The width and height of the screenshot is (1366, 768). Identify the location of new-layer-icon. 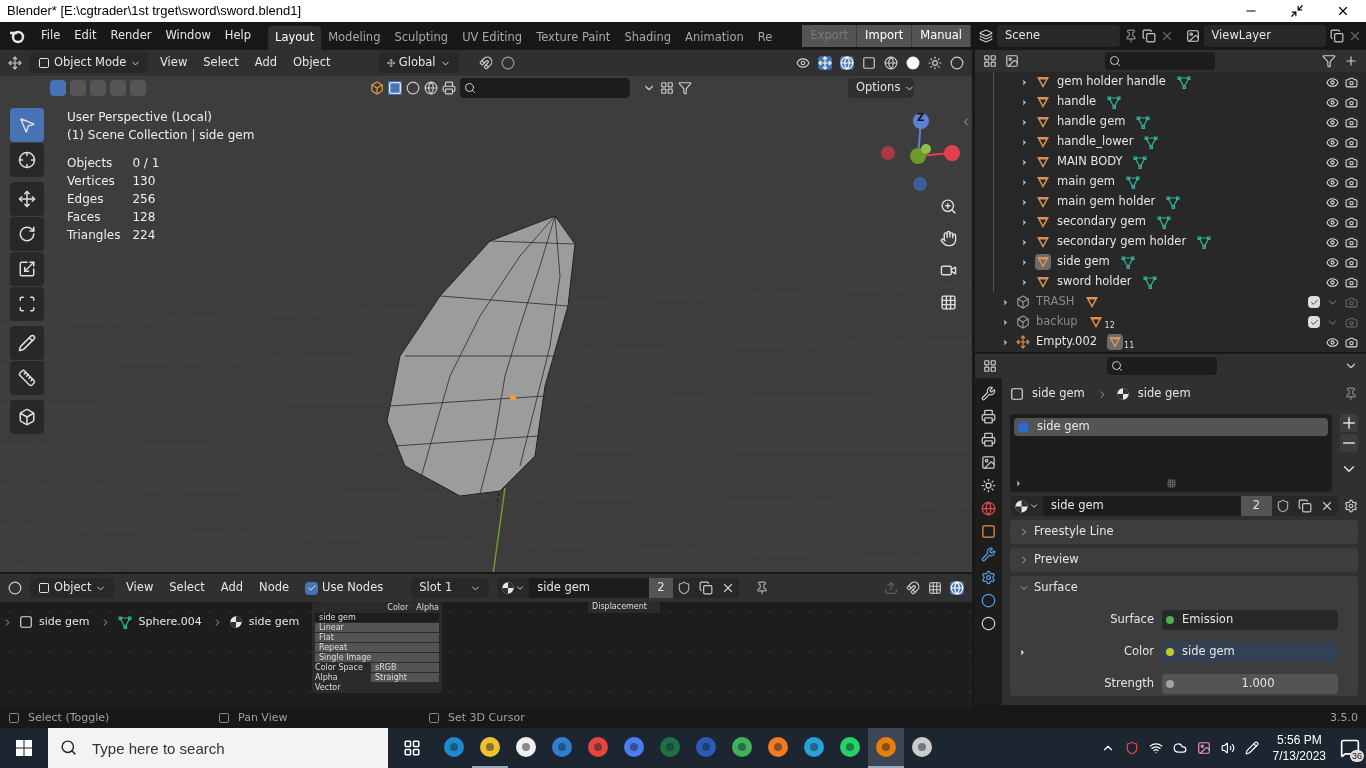
(1337, 36).